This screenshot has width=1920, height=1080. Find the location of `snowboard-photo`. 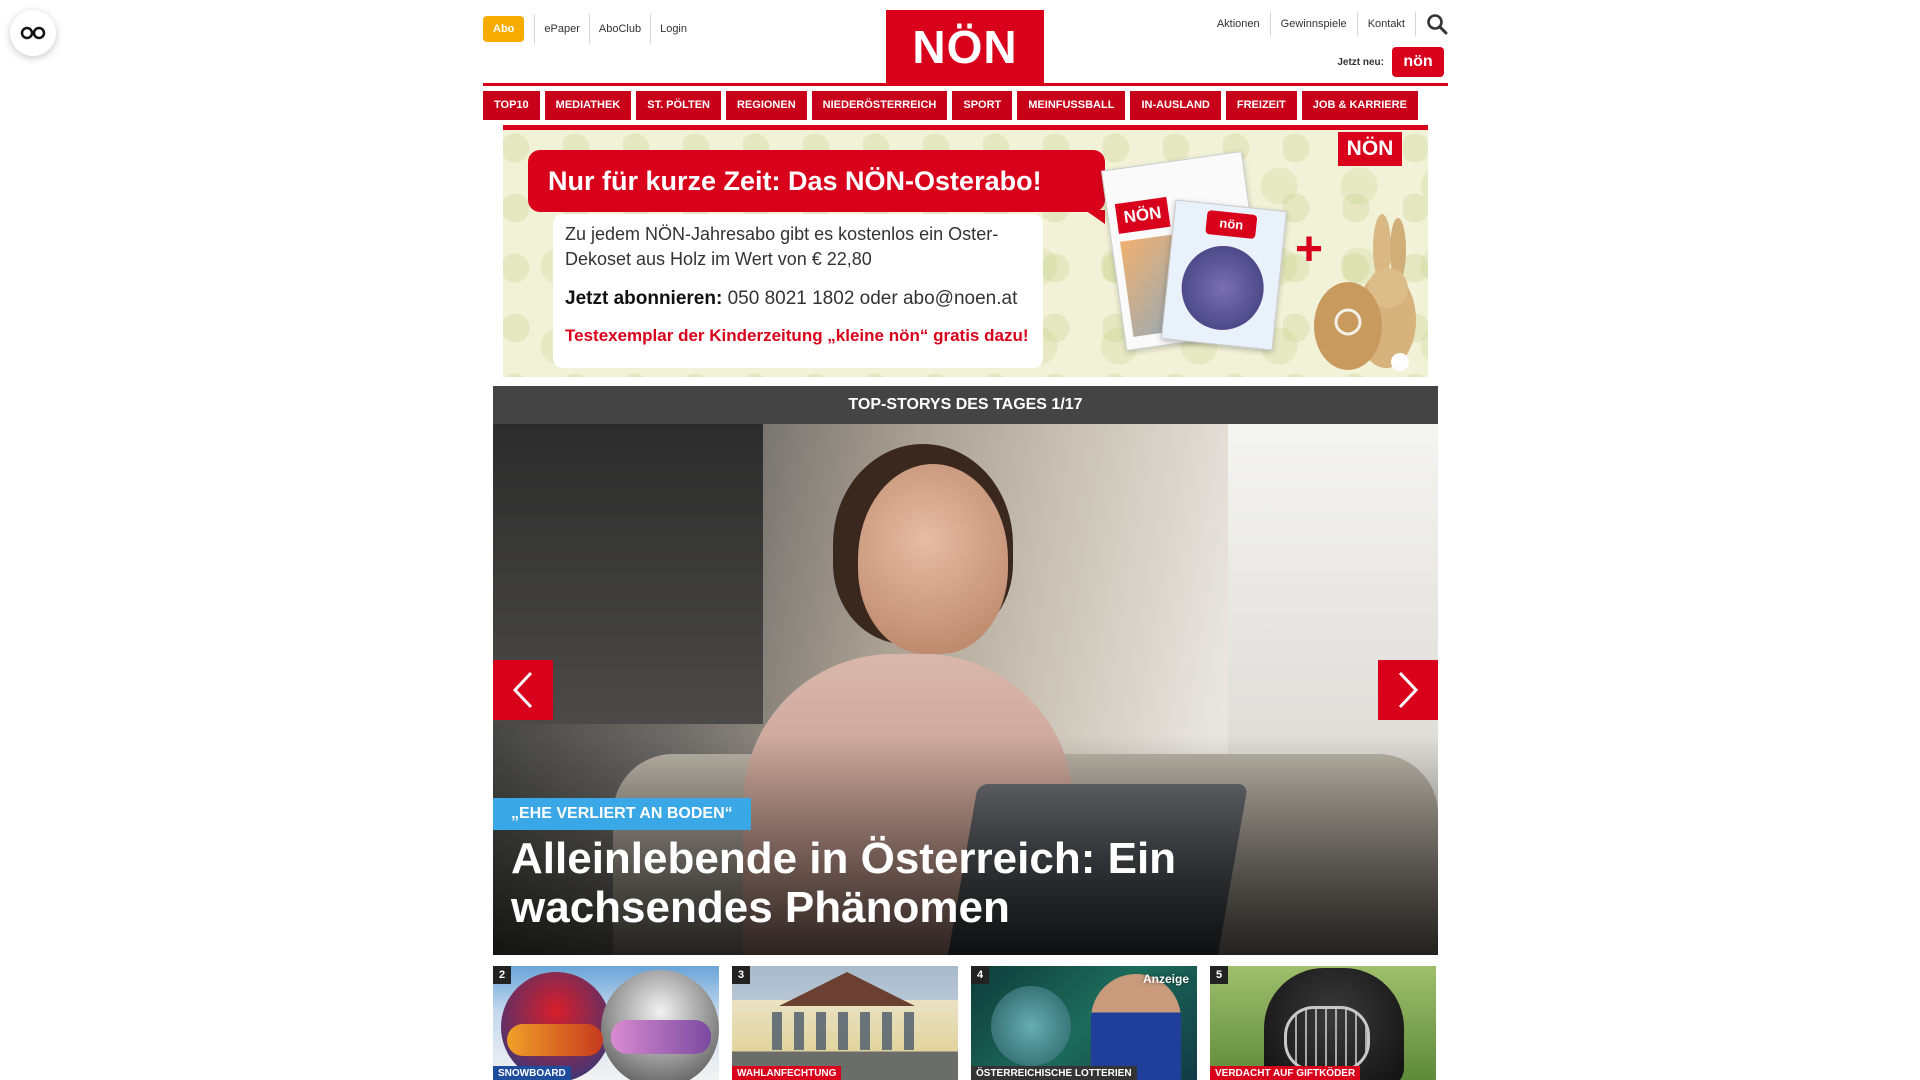

snowboard-photo is located at coordinates (606, 1023).